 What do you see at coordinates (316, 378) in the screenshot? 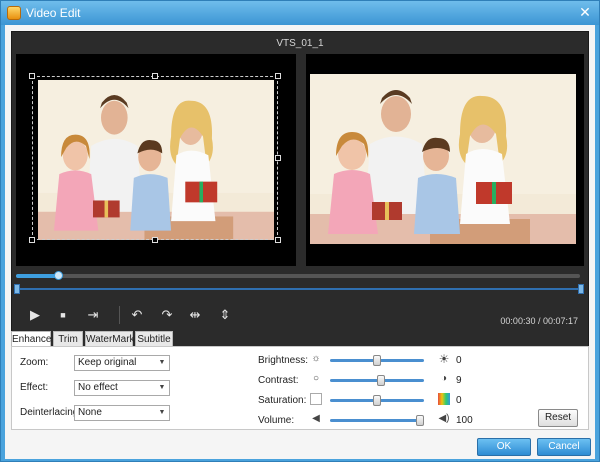
I see `contrast-low-icon: ○` at bounding box center [316, 378].